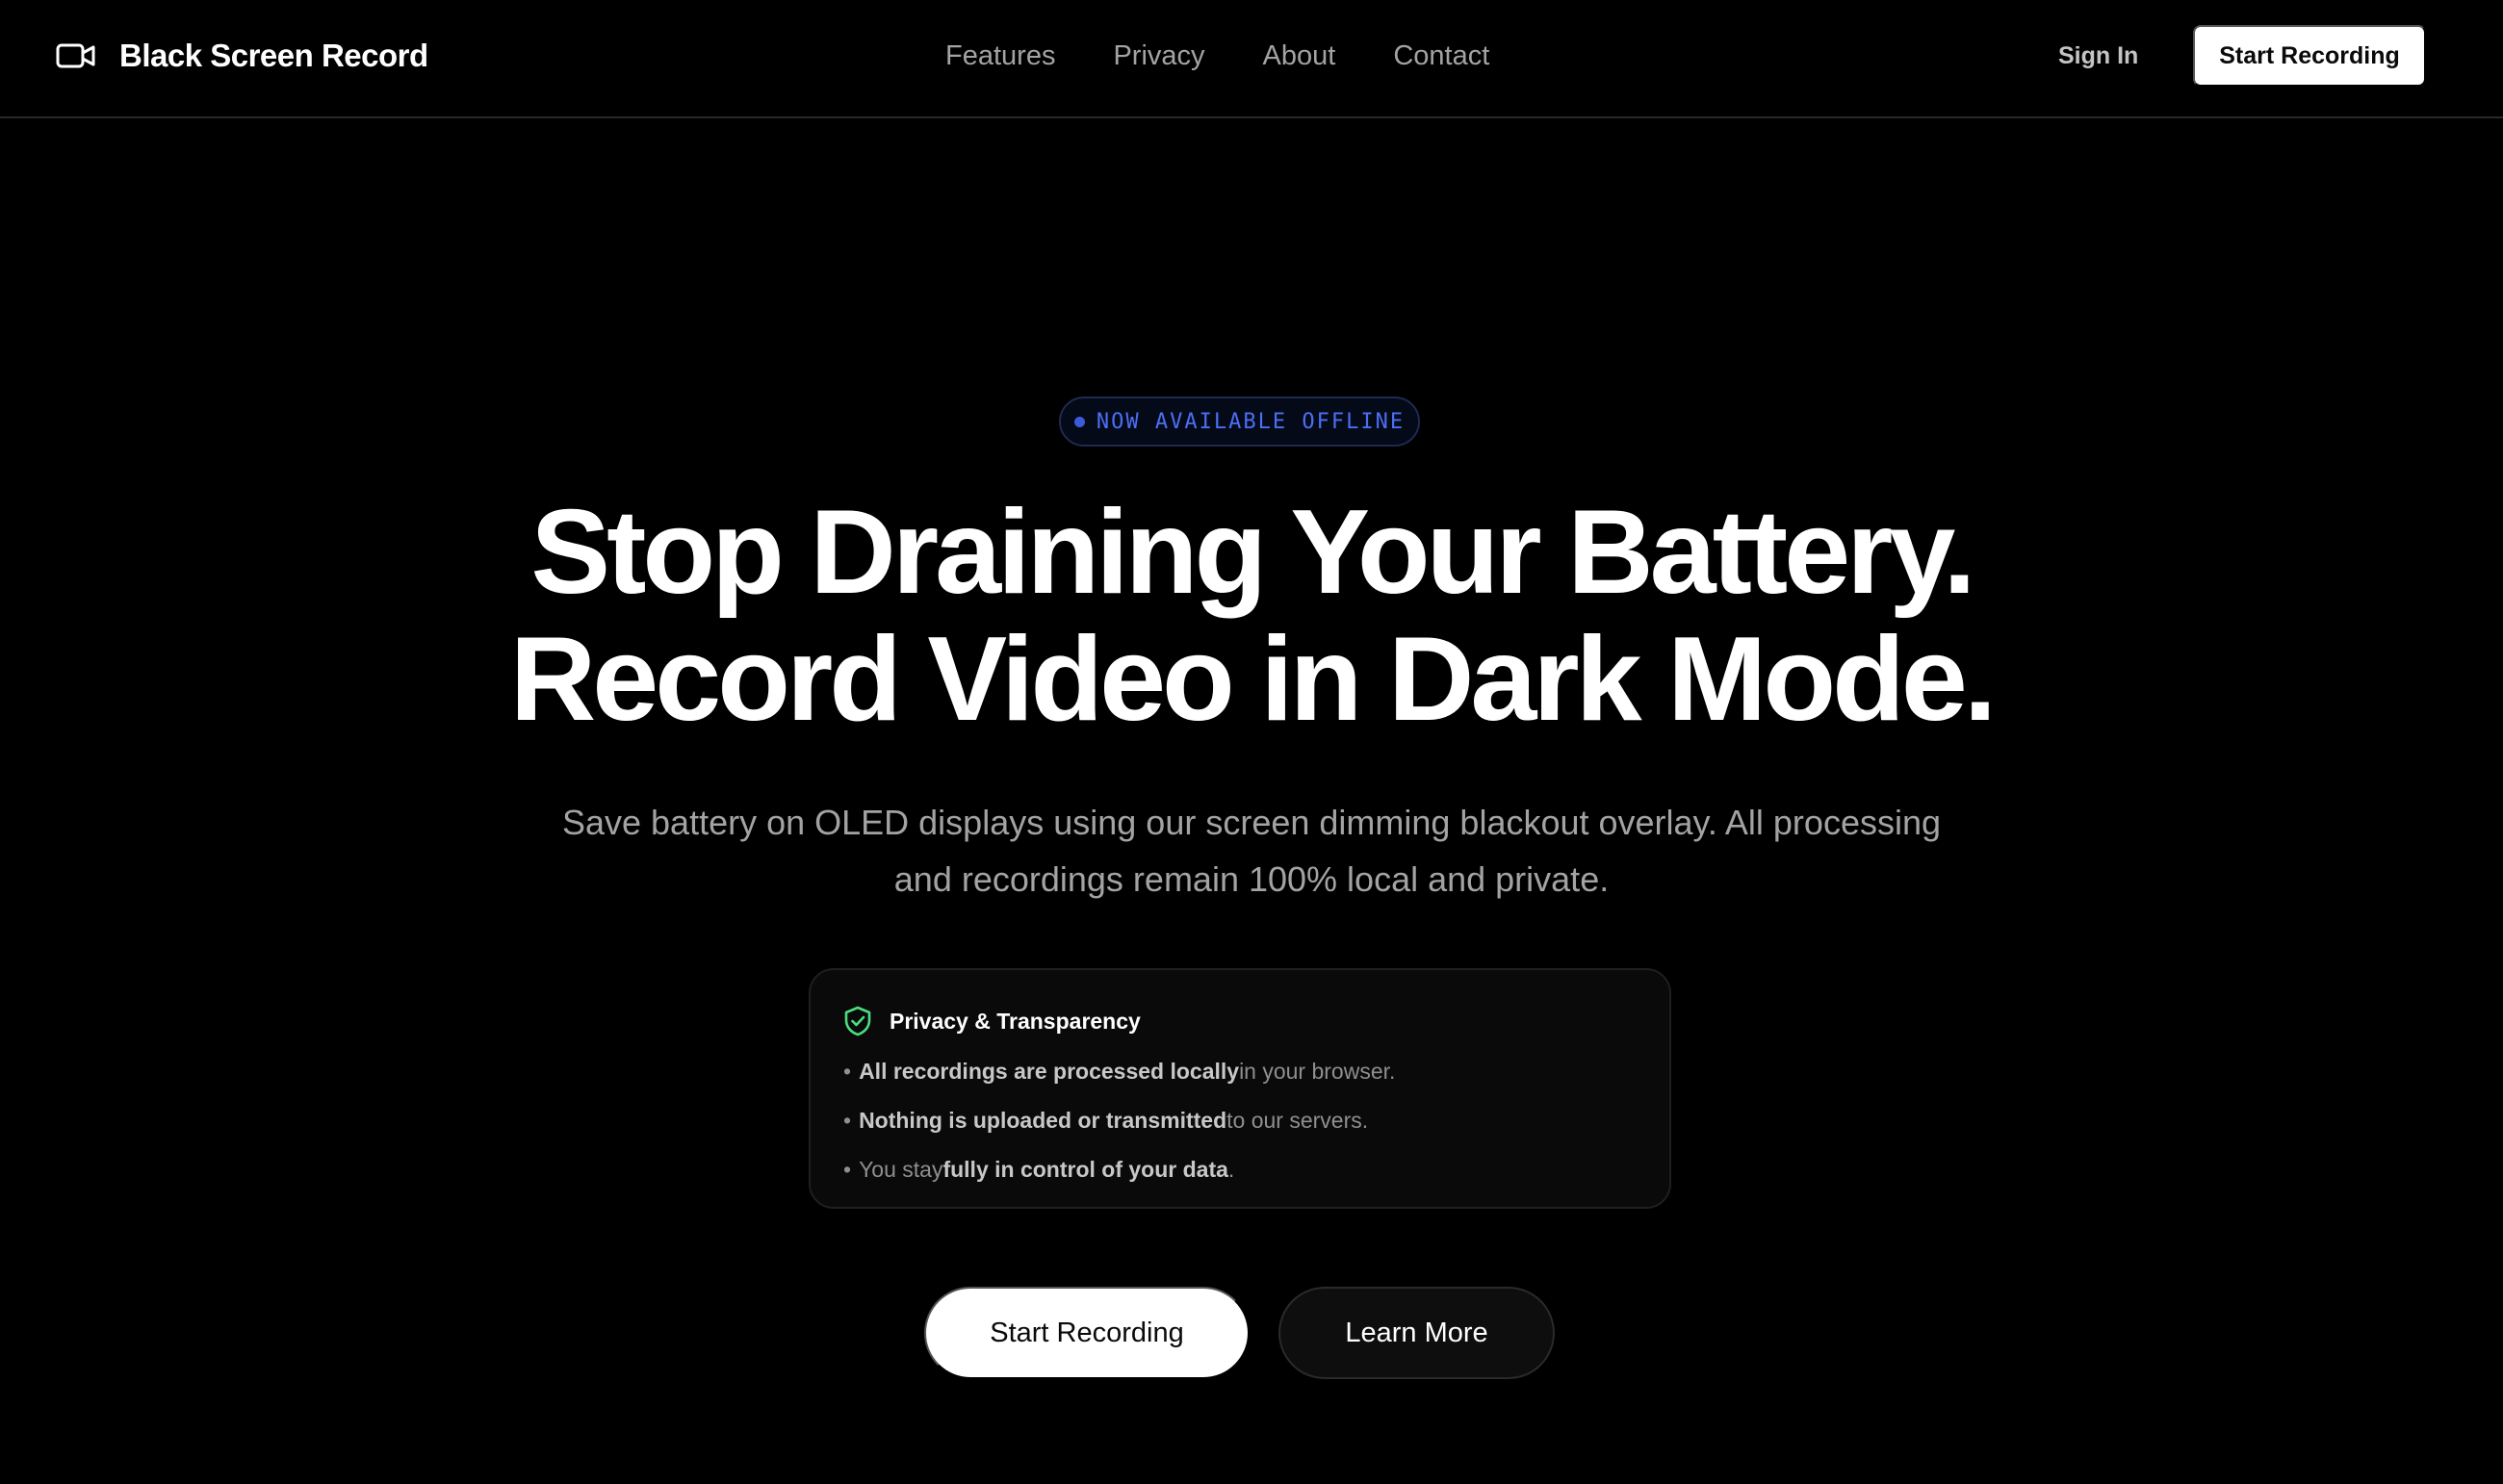  Describe the element at coordinates (857, 1021) in the screenshot. I see `shield-check-icon` at that location.